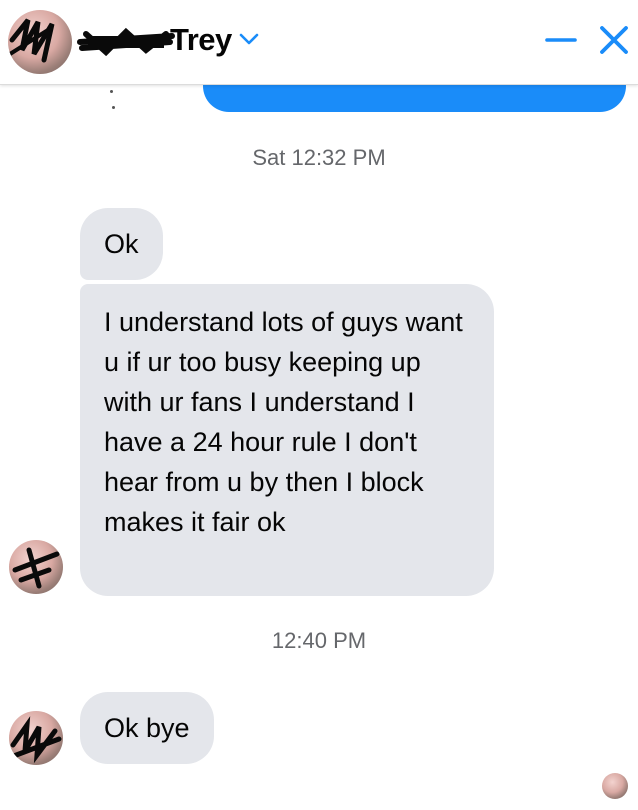  Describe the element at coordinates (615, 786) in the screenshot. I see `seen-indicator-avatar` at that location.